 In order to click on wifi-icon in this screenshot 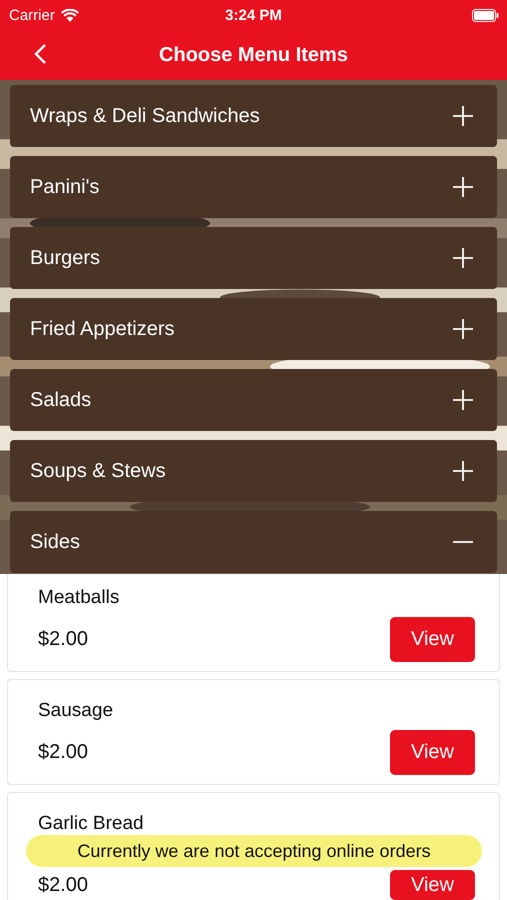, I will do `click(69, 15)`.